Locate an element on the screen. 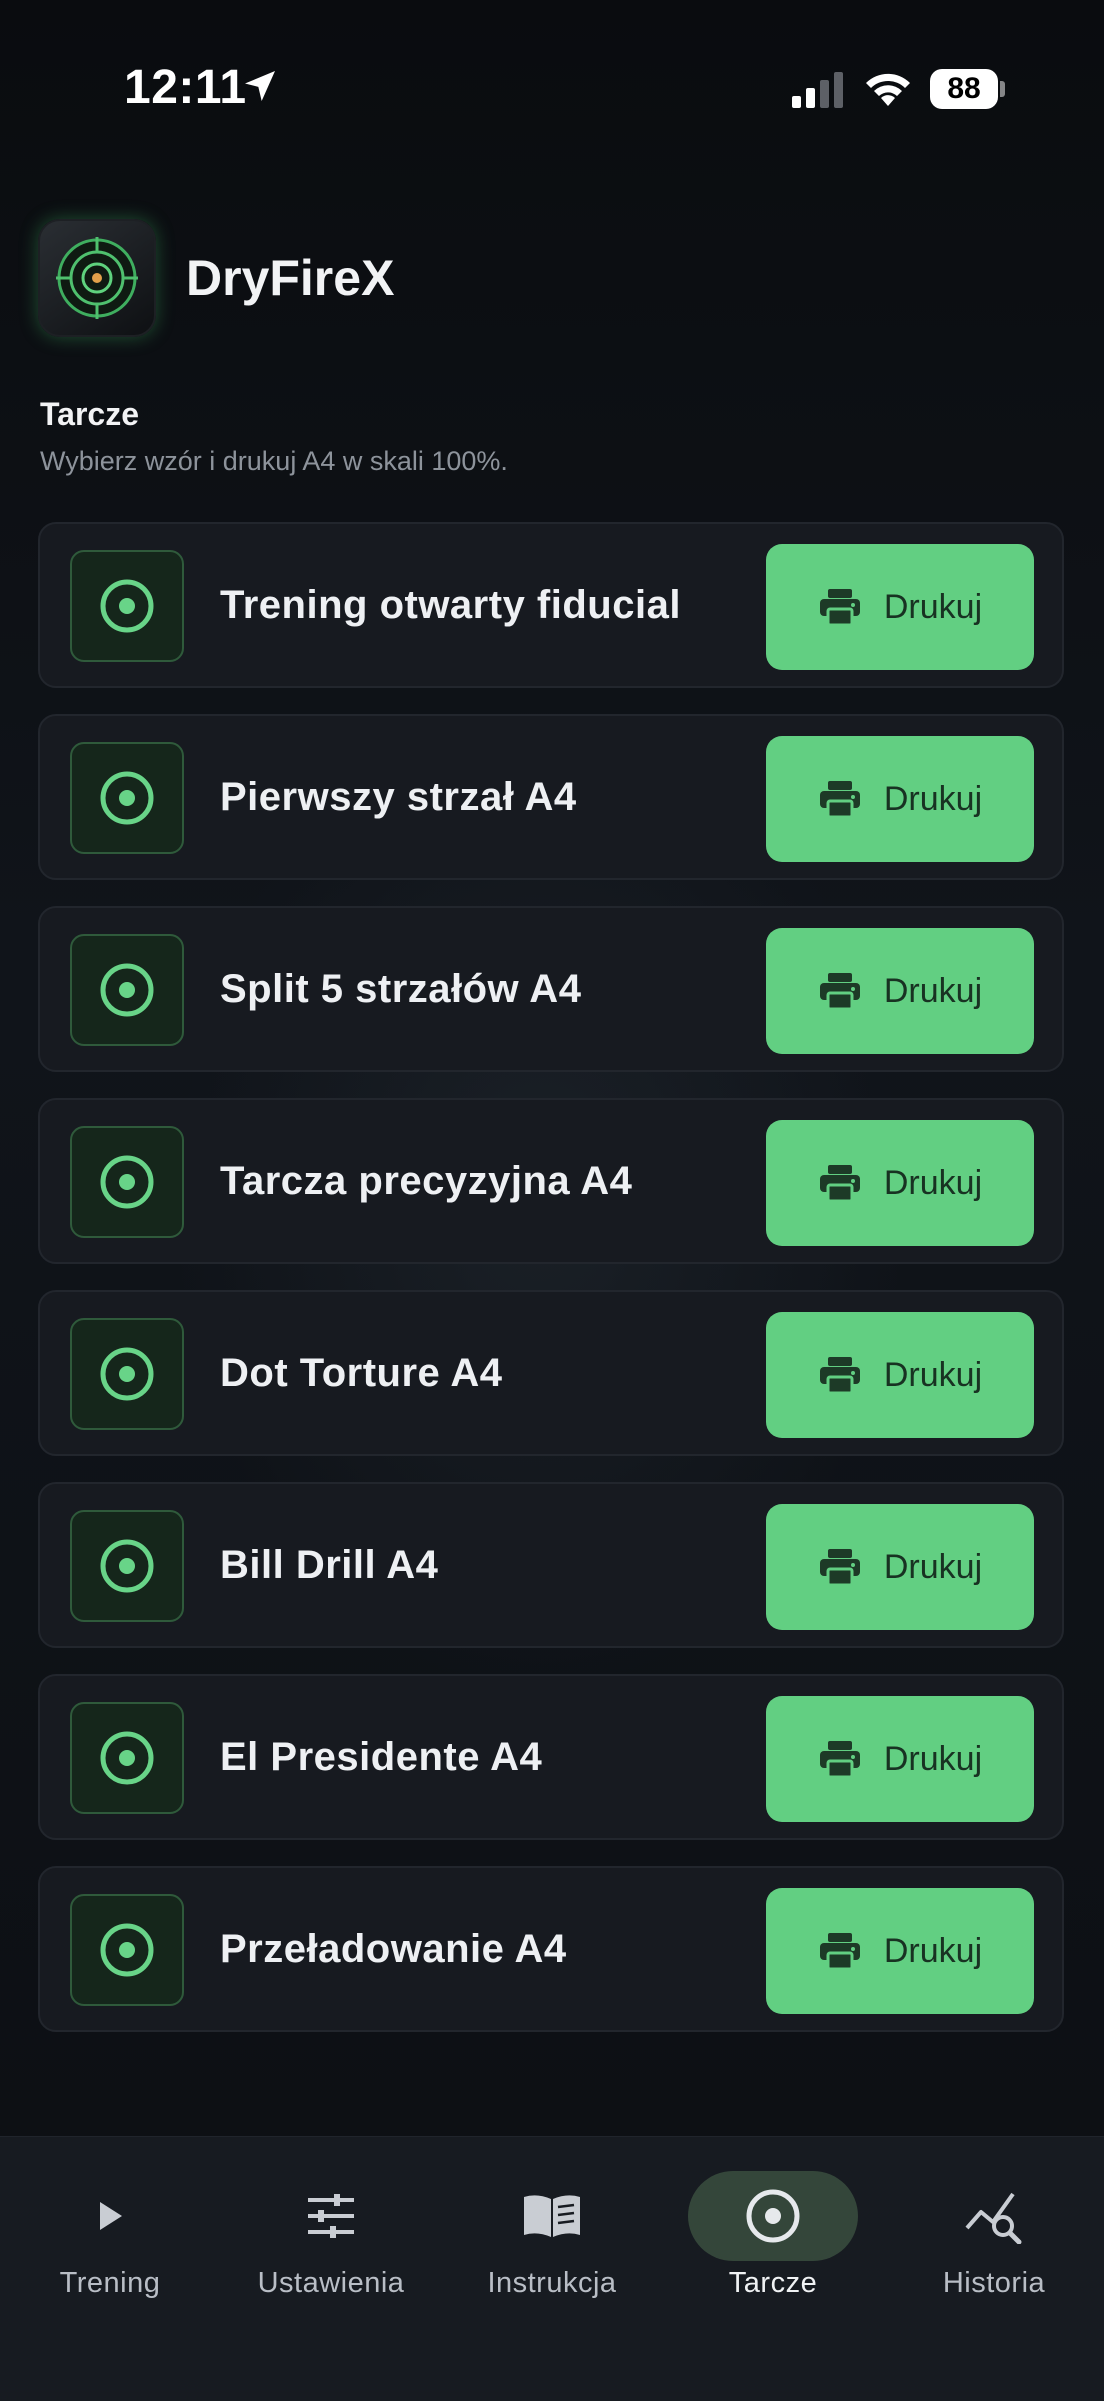 This screenshot has height=2401, width=1104. tab-label: Trening is located at coordinates (110, 2283).